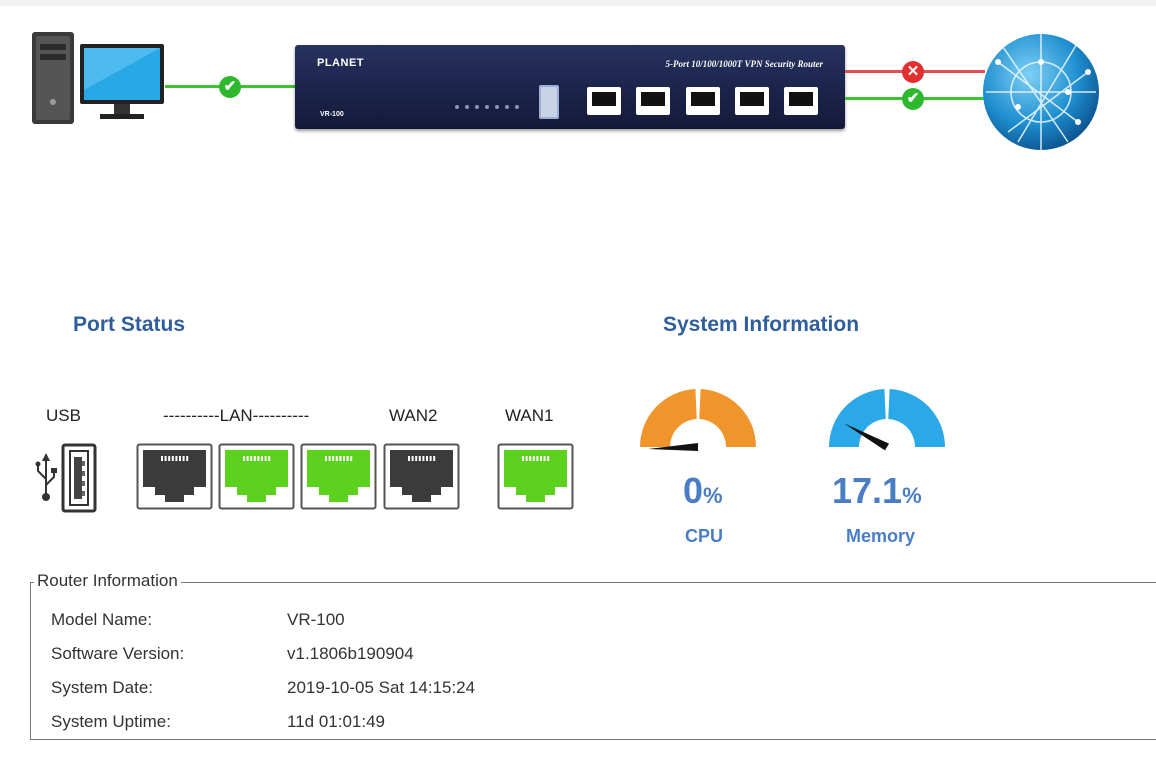 This screenshot has height=758, width=1156. Describe the element at coordinates (704, 536) in the screenshot. I see `cpu-label: CPU` at that location.